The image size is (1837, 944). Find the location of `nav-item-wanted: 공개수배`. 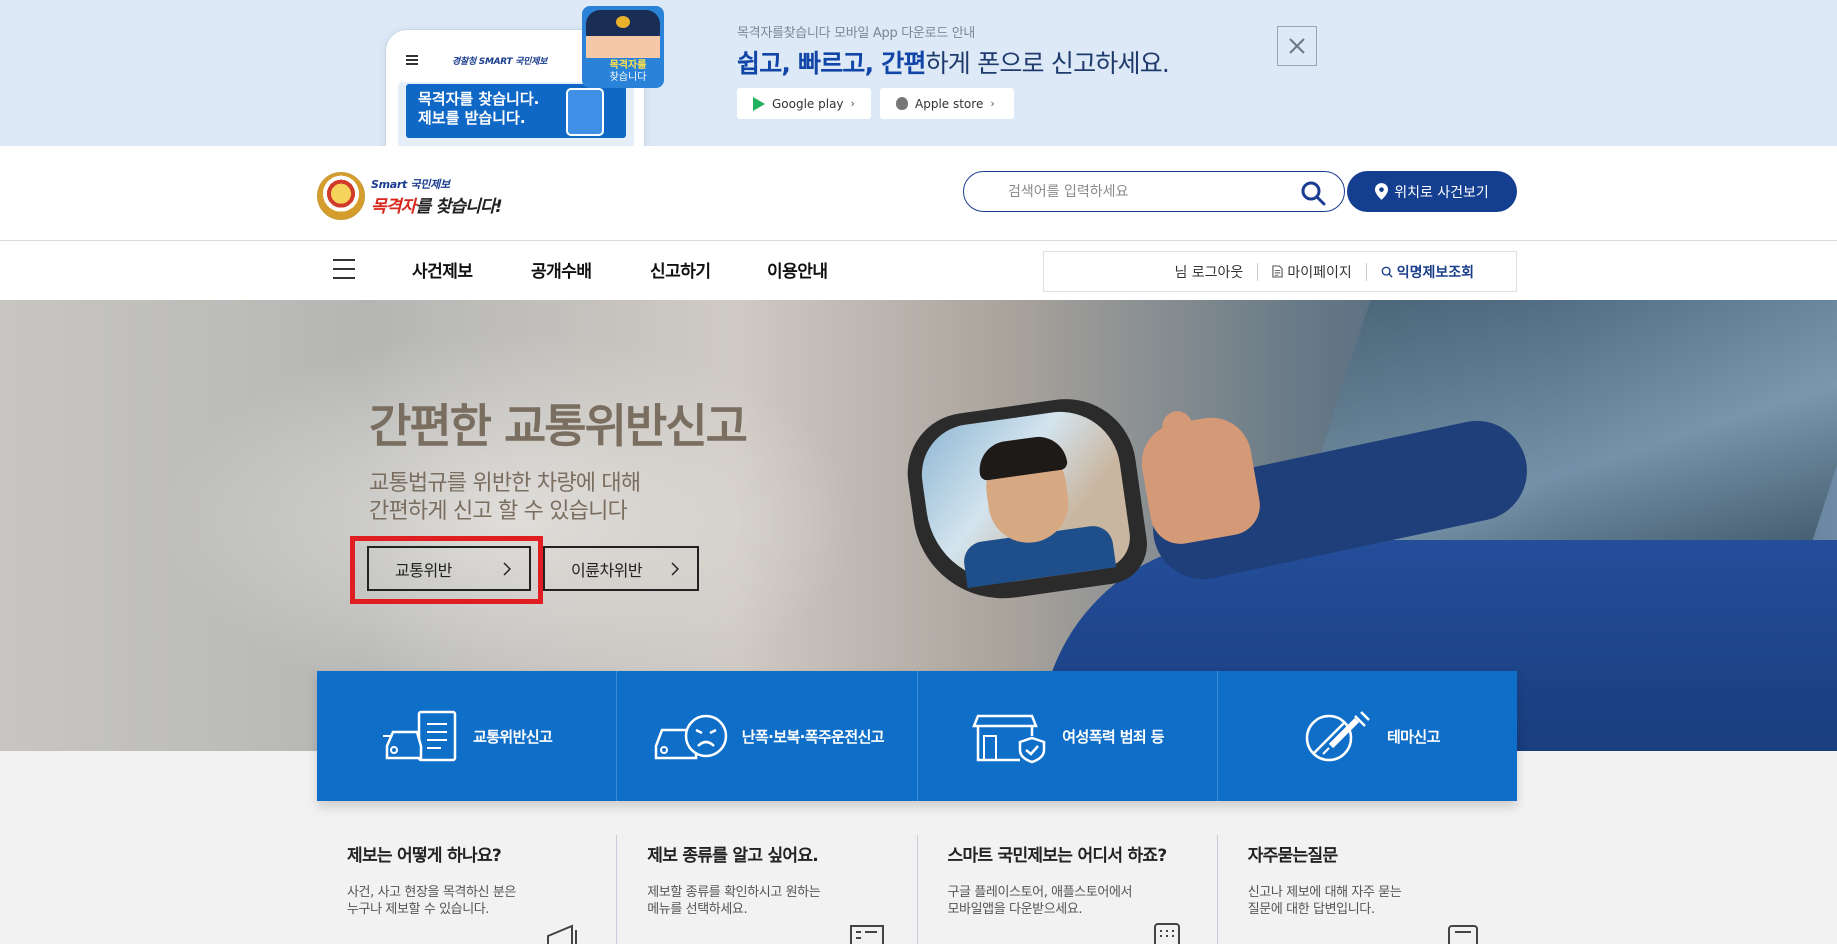

nav-item-wanted: 공개수배 is located at coordinates (561, 269).